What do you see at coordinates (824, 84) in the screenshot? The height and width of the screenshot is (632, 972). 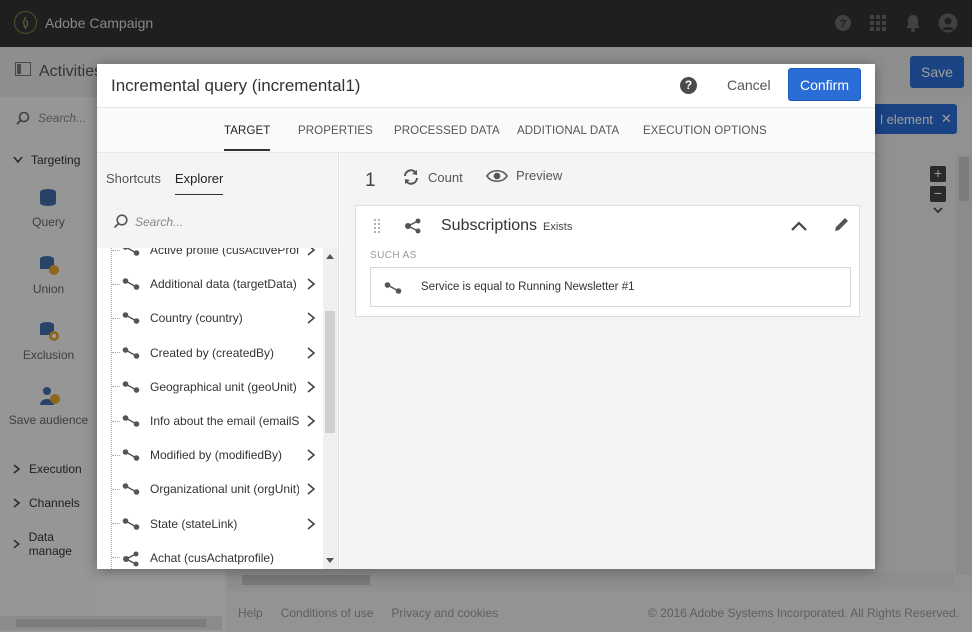 I see `confirm-button: Confirm` at bounding box center [824, 84].